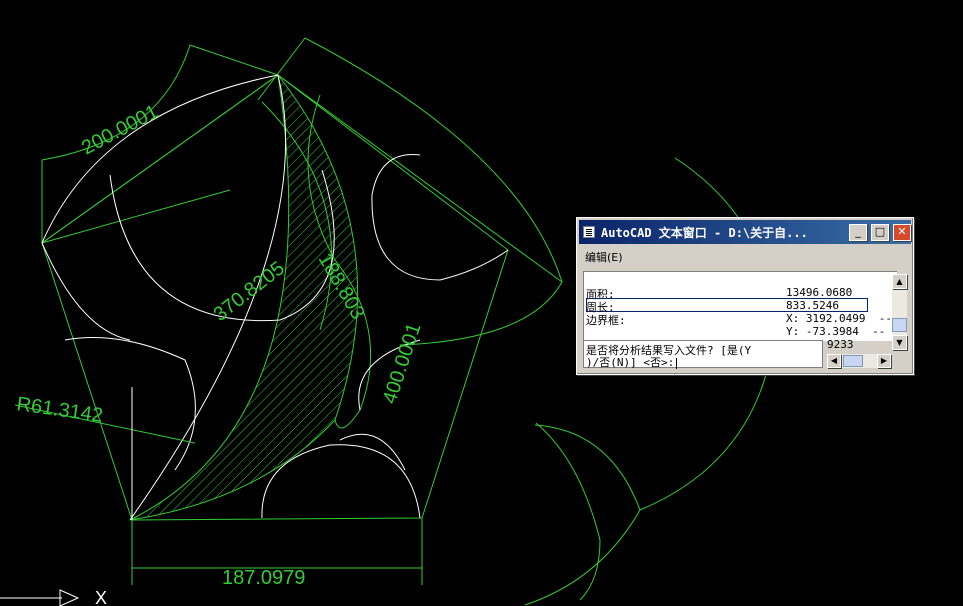 The width and height of the screenshot is (963, 606). What do you see at coordinates (402, 363) in the screenshot?
I see `dimension-text: 400.0001` at bounding box center [402, 363].